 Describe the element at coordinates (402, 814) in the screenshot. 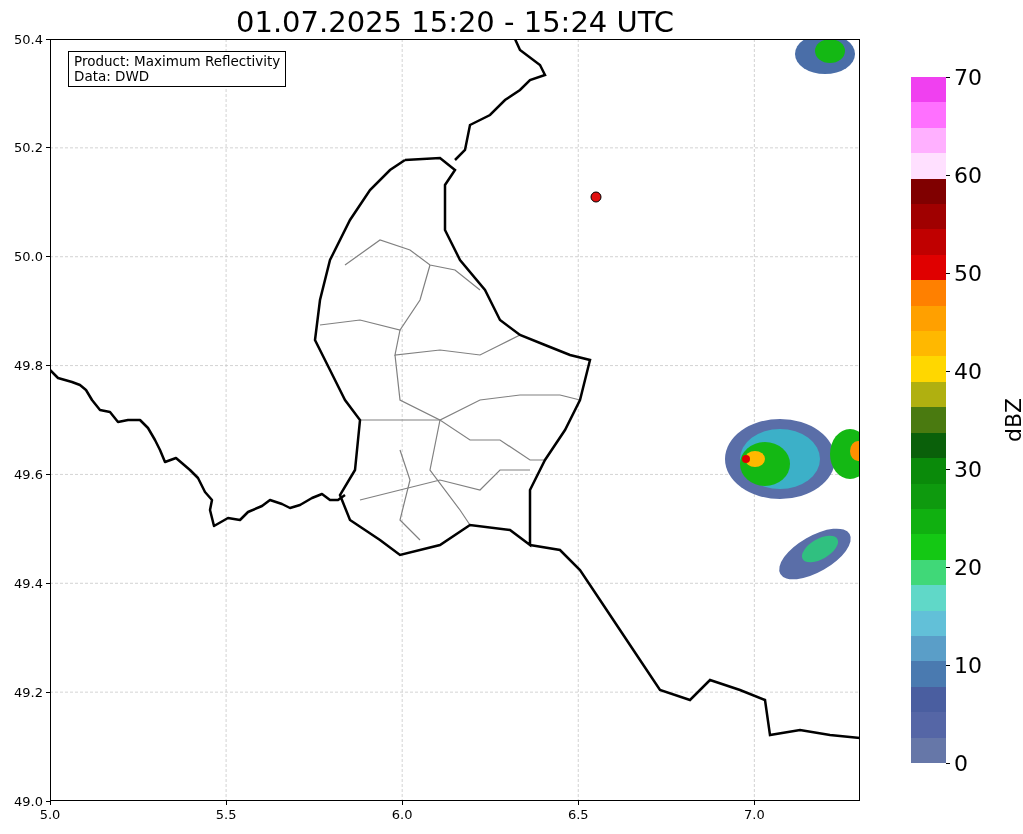

I see `x-tick-label: 6.0` at that location.